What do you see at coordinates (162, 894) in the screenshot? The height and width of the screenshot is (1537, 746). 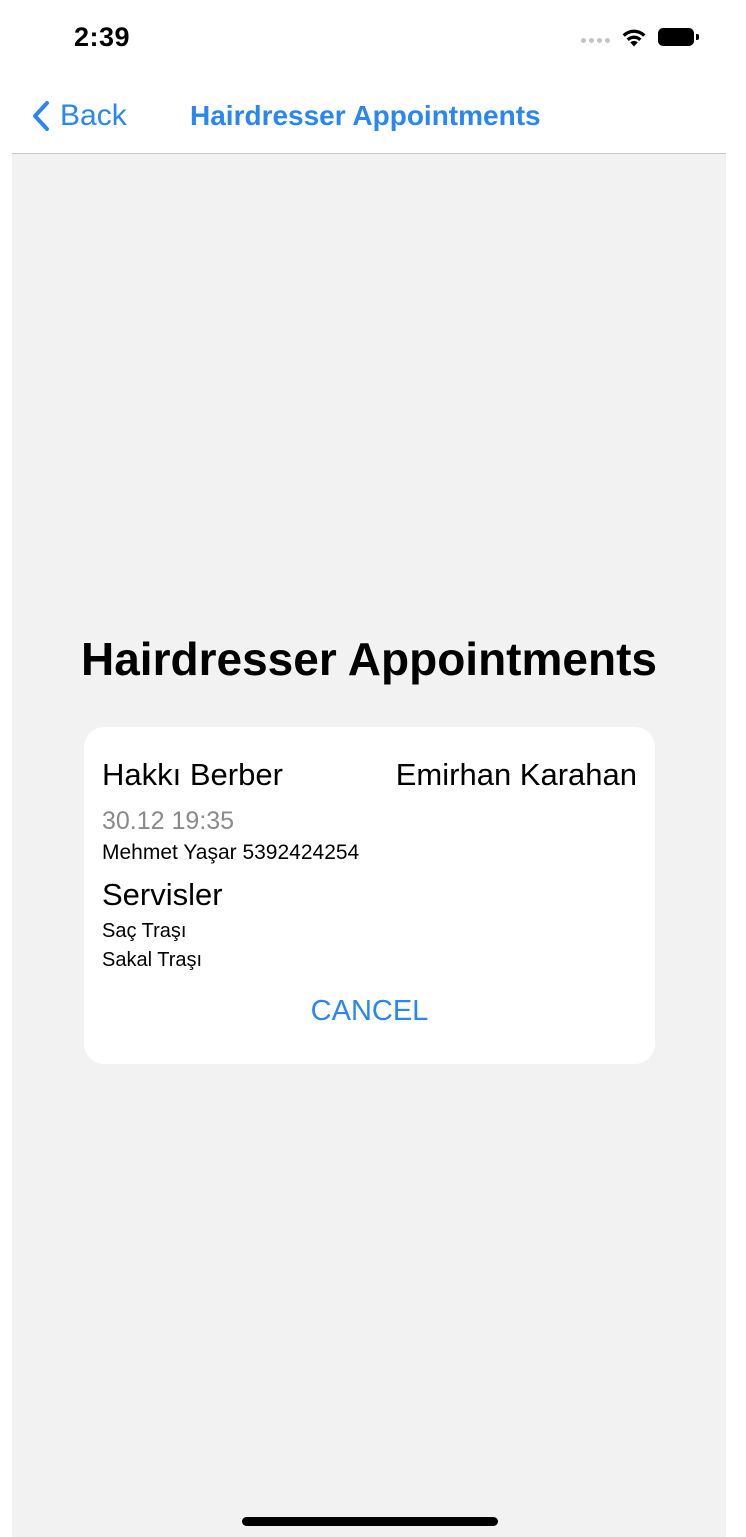 I see `services-heading: Servisler` at bounding box center [162, 894].